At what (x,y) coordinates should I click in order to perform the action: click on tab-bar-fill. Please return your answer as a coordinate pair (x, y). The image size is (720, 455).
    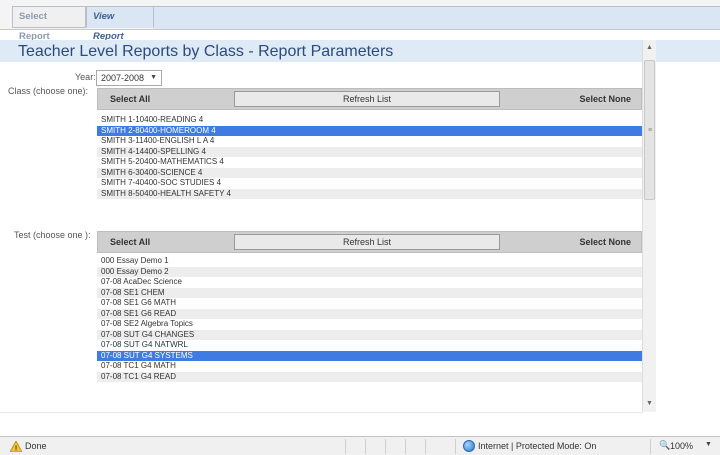
    Looking at the image, I should click on (437, 17).